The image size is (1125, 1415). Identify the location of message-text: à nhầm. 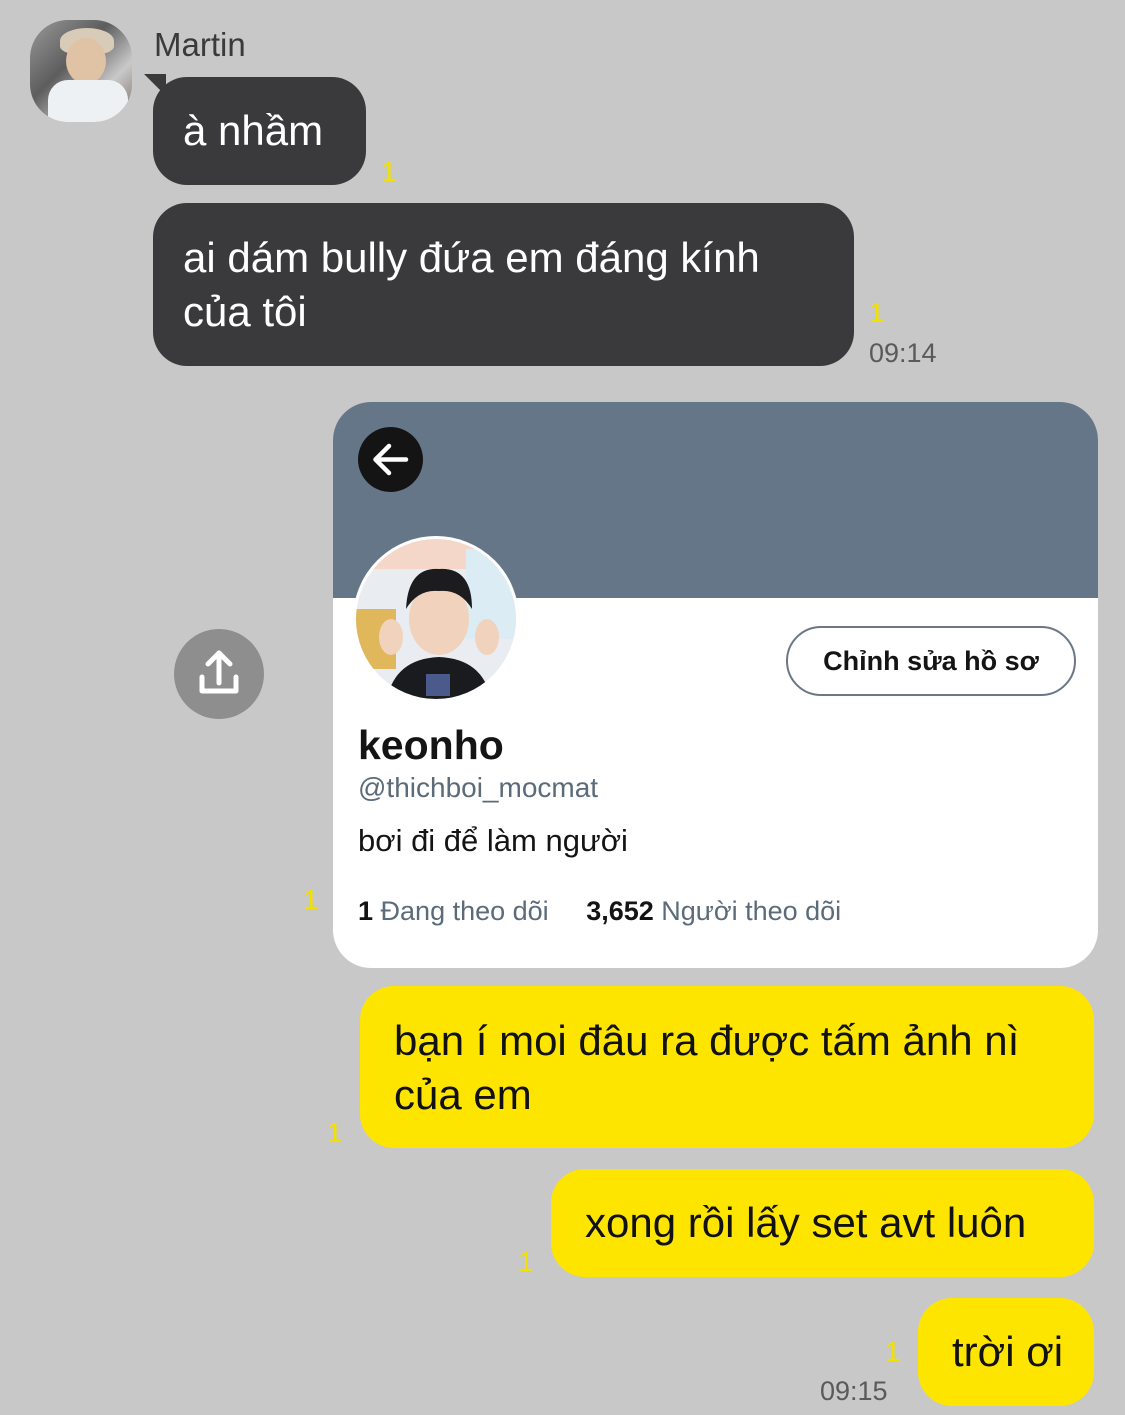
(253, 130).